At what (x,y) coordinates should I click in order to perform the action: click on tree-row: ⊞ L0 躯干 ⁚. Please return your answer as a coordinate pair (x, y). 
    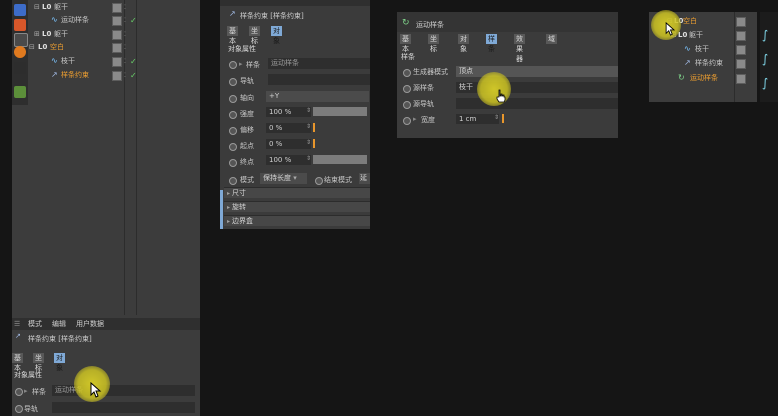
    Looking at the image, I should click on (114, 34).